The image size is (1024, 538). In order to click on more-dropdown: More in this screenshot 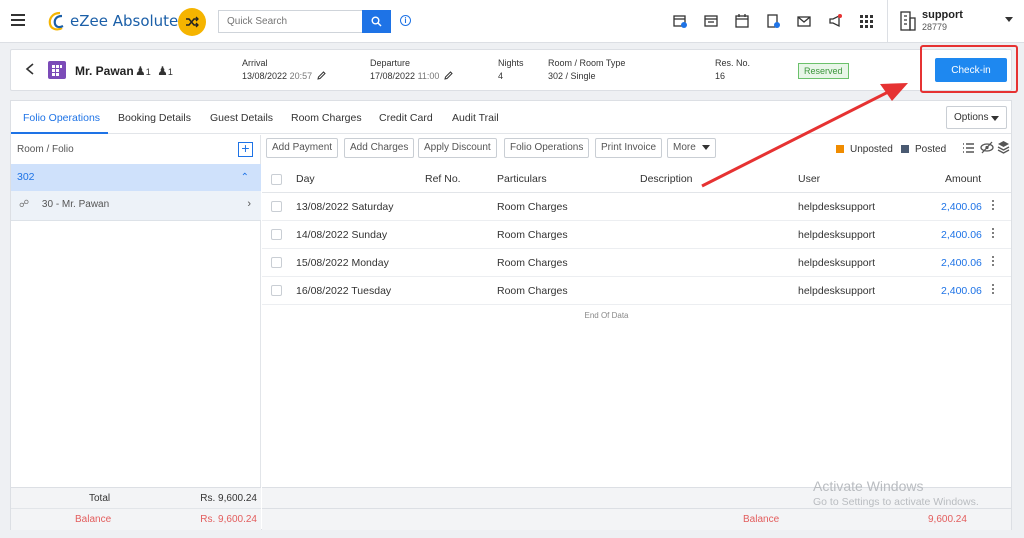, I will do `click(691, 148)`.